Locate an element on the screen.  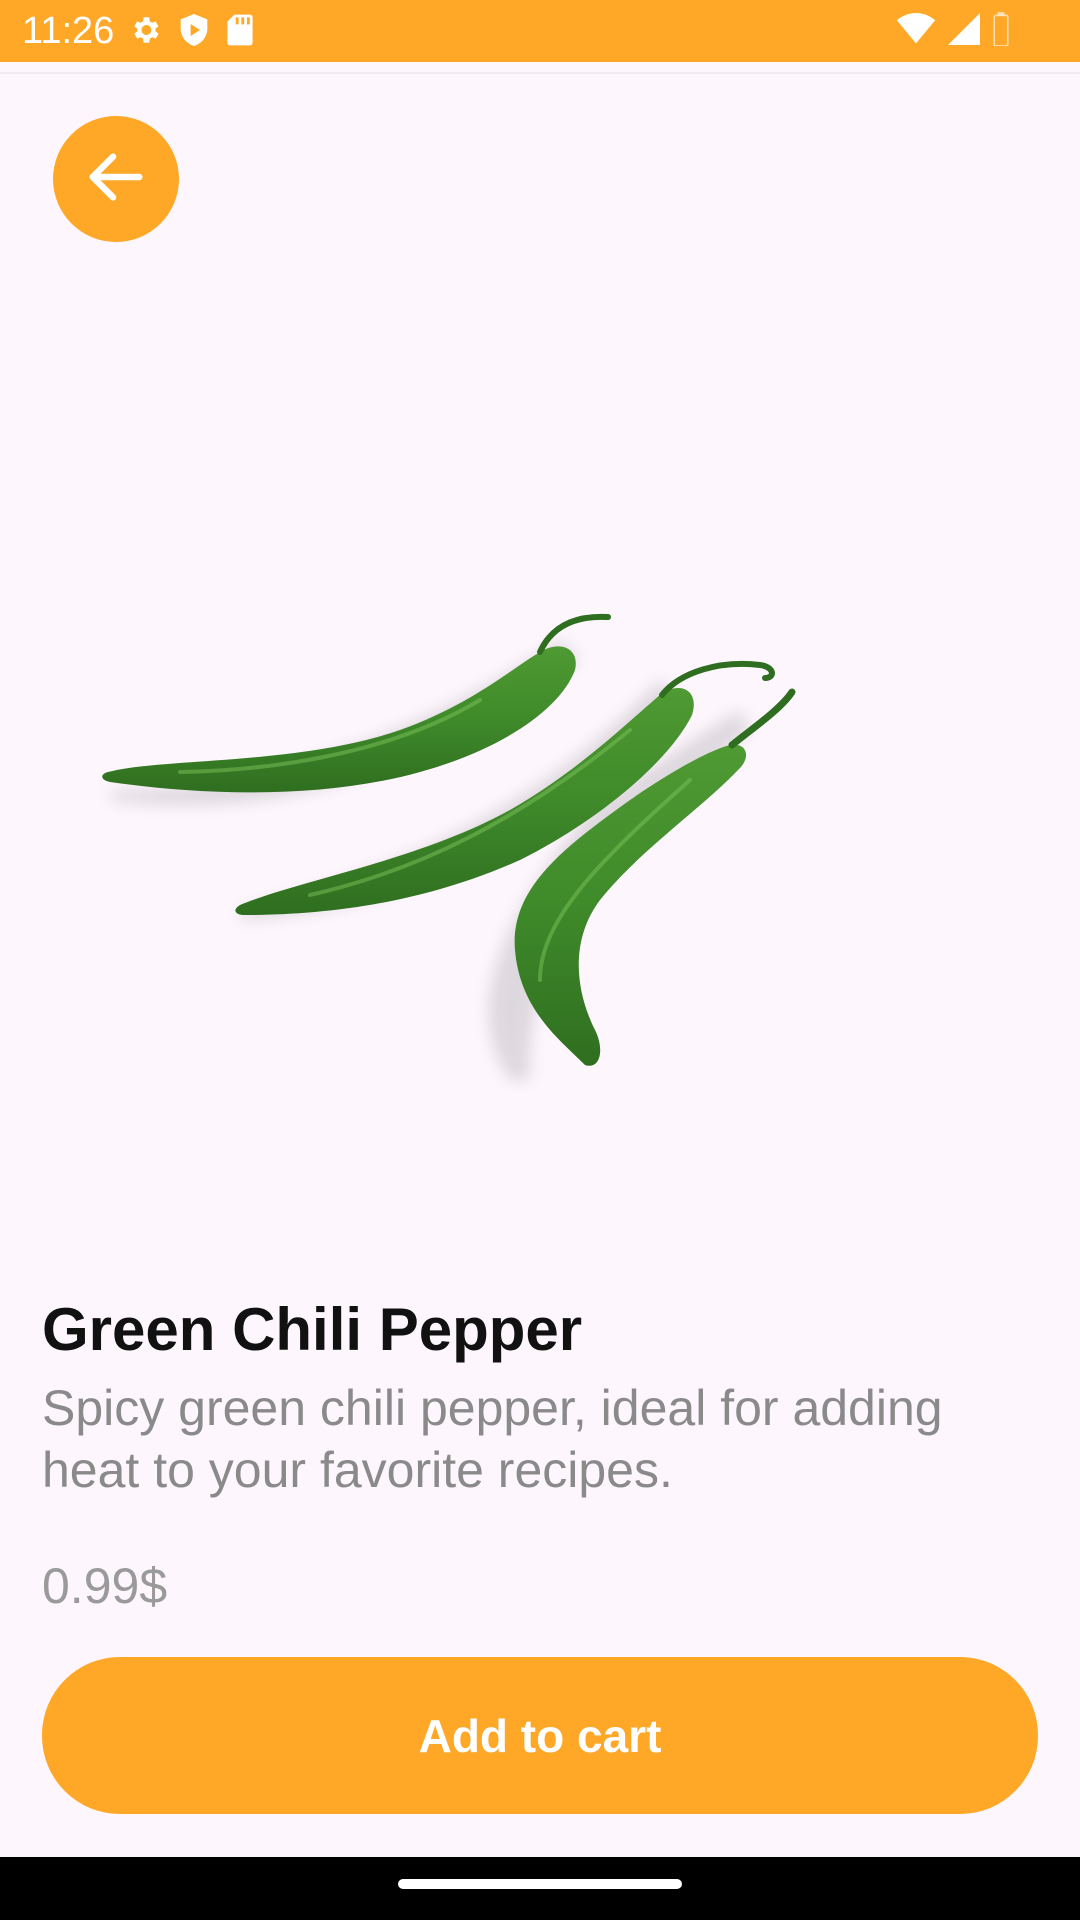
status-bar: 11:26 is located at coordinates (540, 31).